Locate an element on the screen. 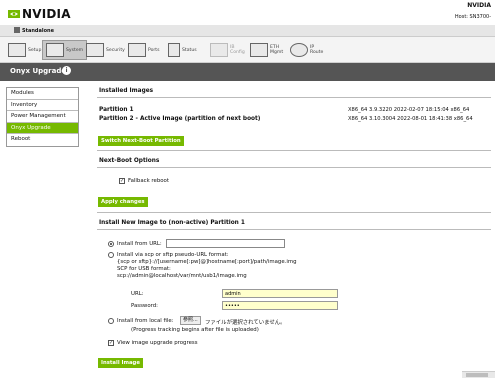 Image resolution: width=495 pixels, height=378 pixels. file-status: ファイルが選択されていません。 is located at coordinates (245, 323).